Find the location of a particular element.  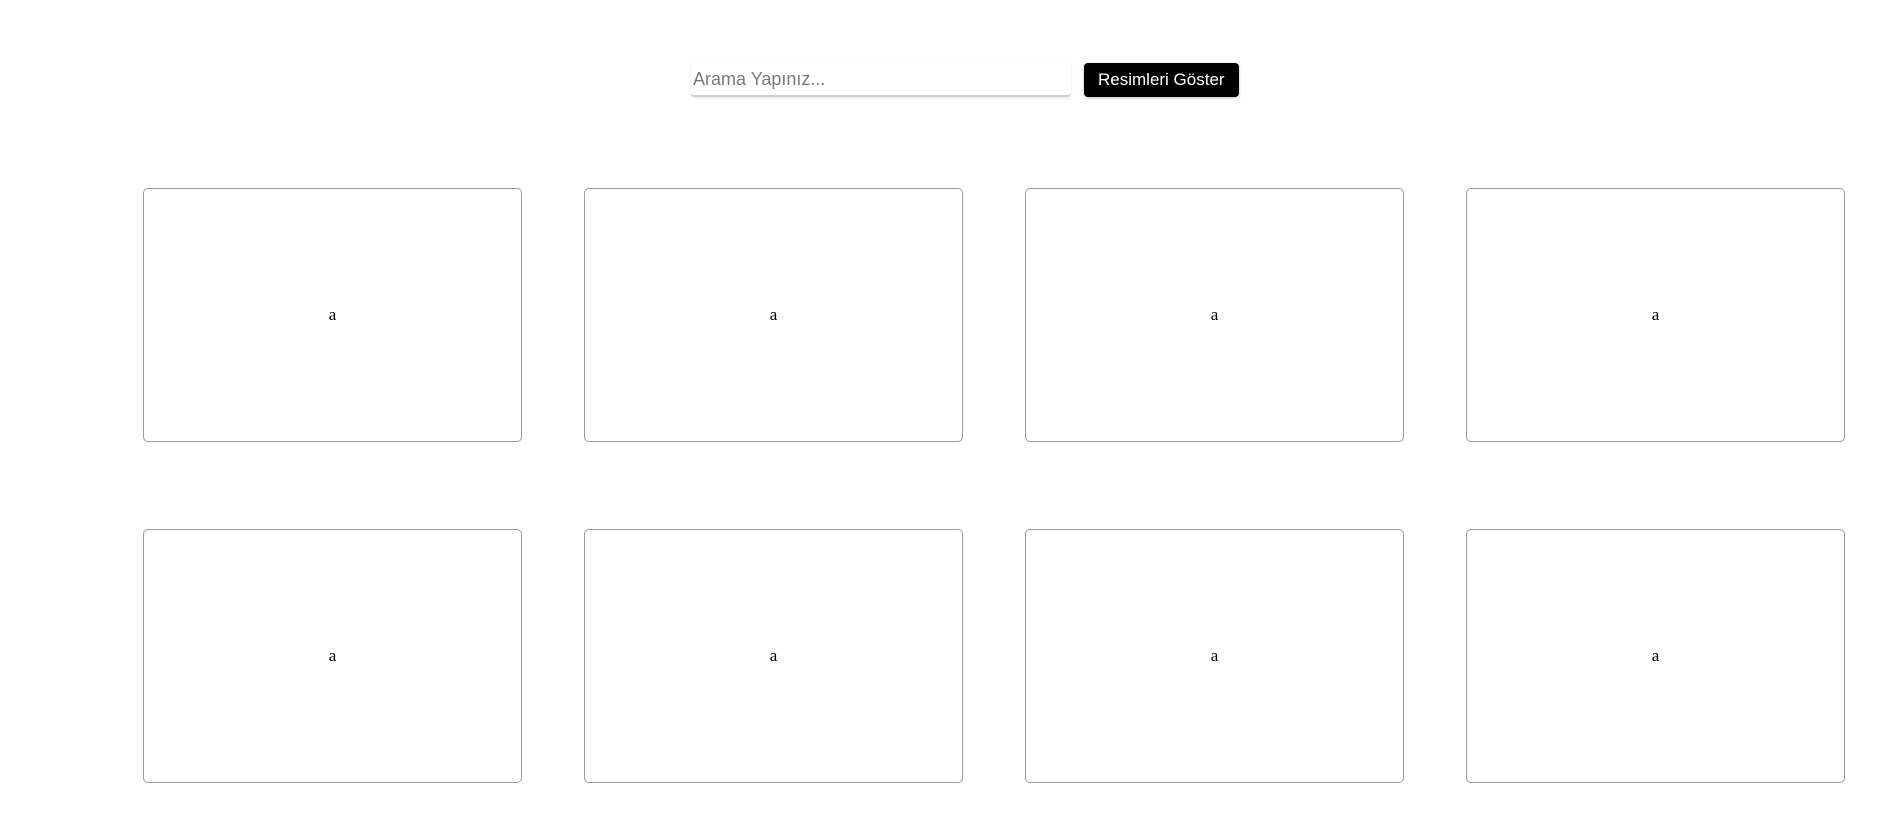

show-images-button: Resimleri Göster is located at coordinates (1161, 80).